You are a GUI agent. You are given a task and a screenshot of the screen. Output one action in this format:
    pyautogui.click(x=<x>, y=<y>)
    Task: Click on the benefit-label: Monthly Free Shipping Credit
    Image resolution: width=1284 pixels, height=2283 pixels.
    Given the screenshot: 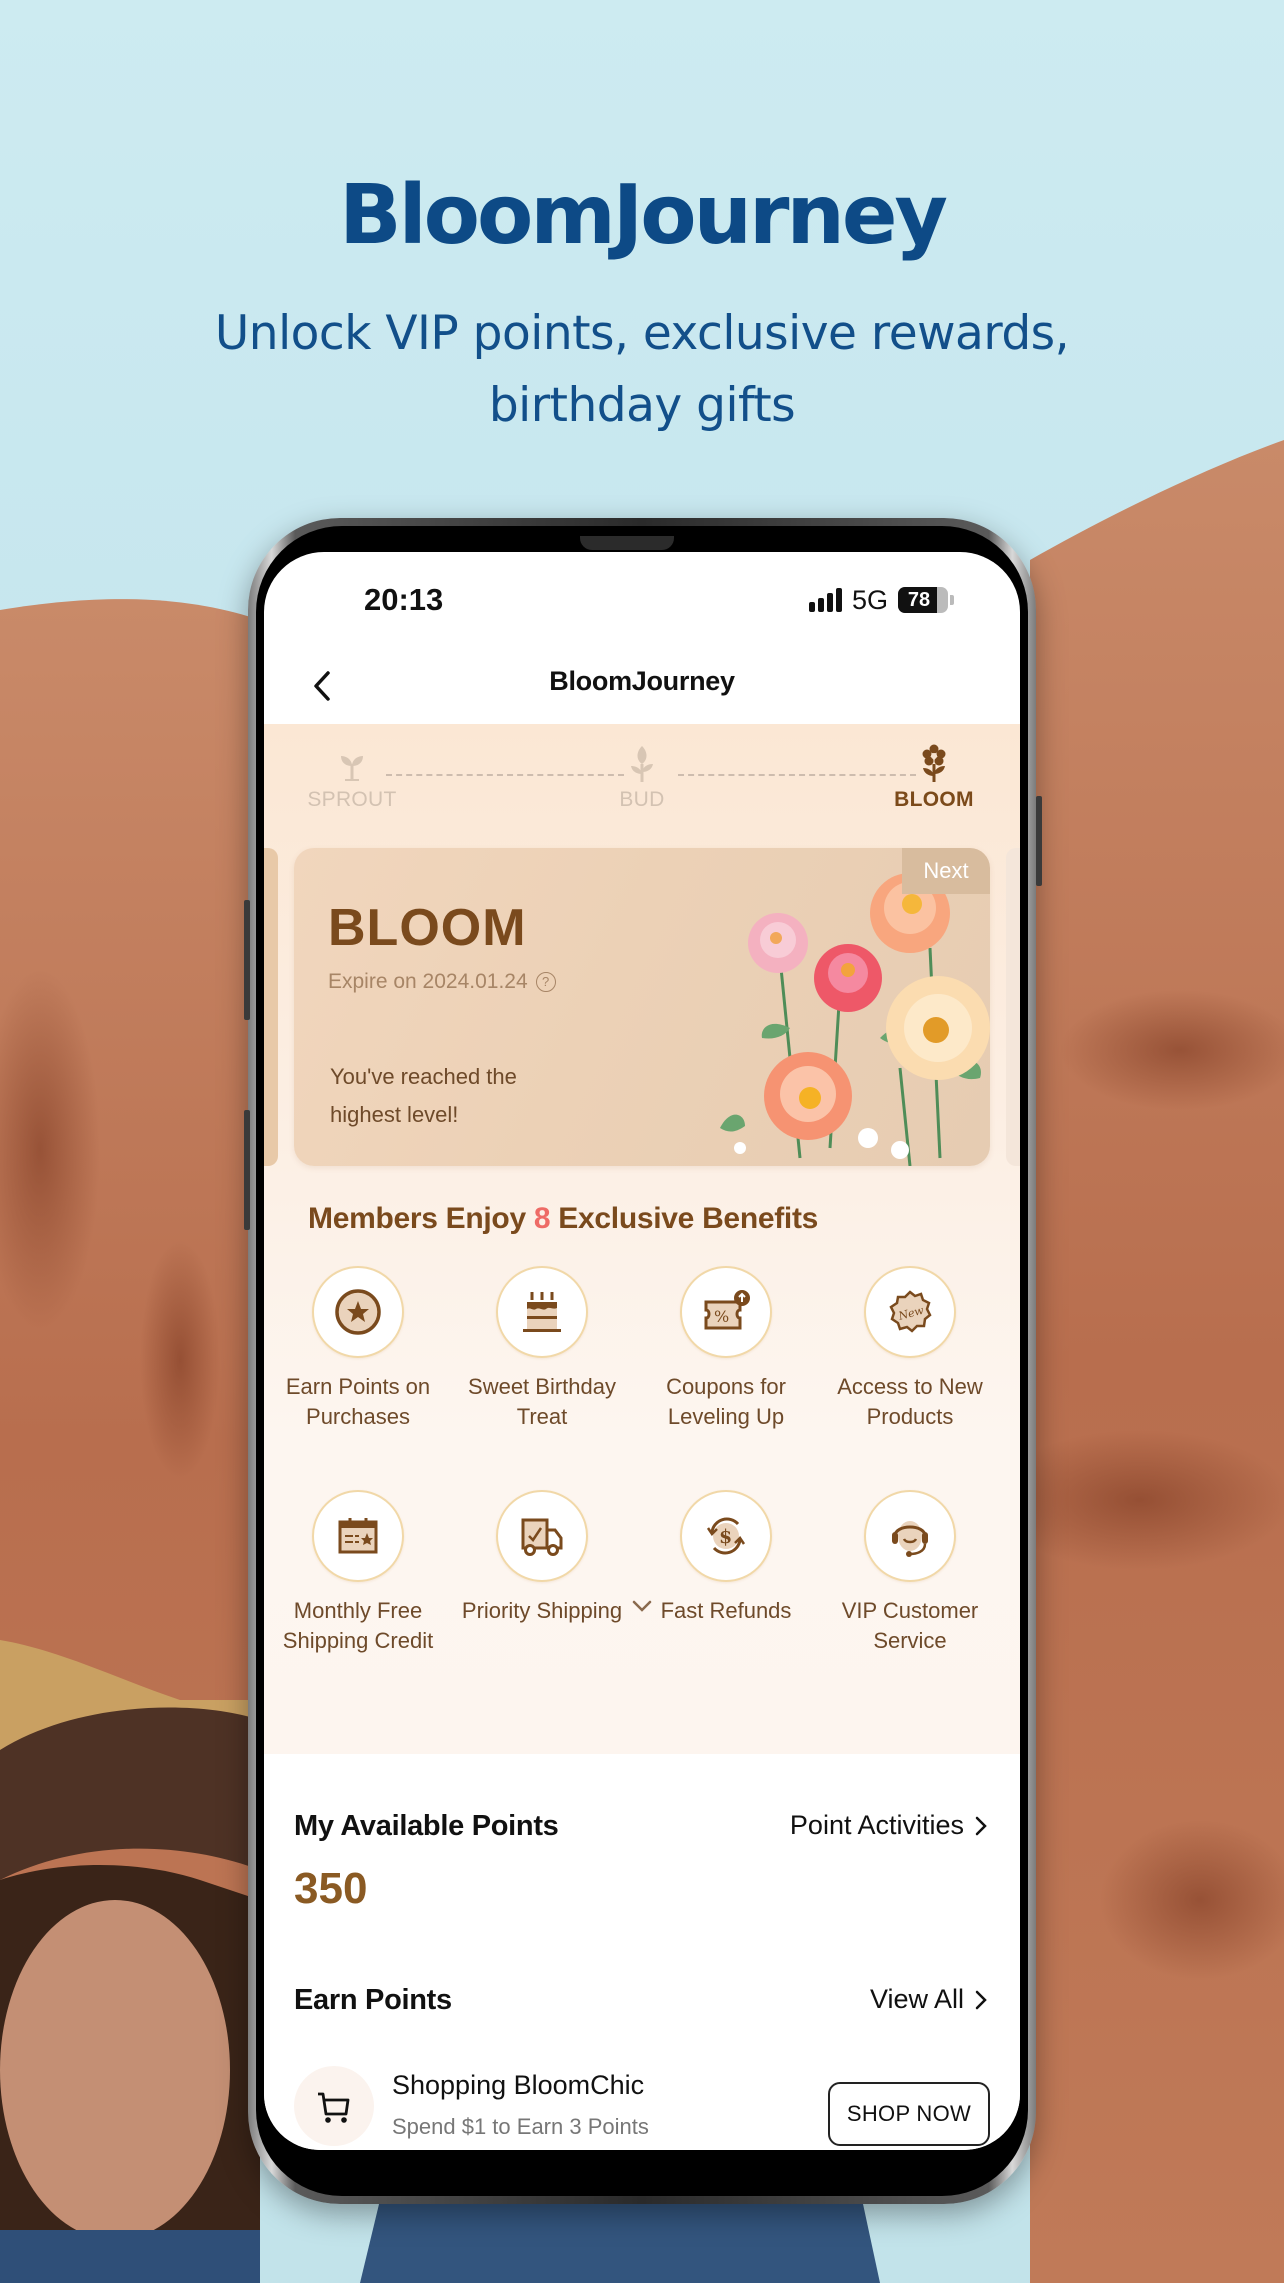 What is the action you would take?
    pyautogui.click(x=358, y=1625)
    